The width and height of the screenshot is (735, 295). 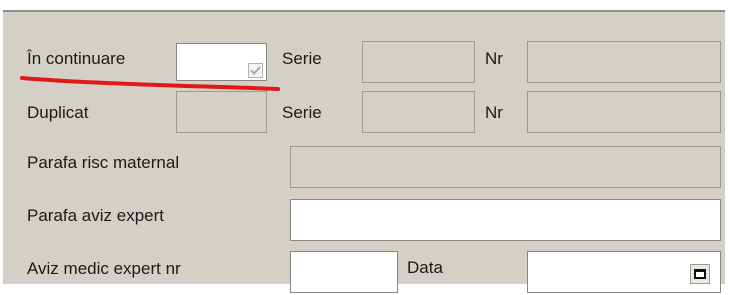 What do you see at coordinates (624, 272) in the screenshot?
I see `data-date-input` at bounding box center [624, 272].